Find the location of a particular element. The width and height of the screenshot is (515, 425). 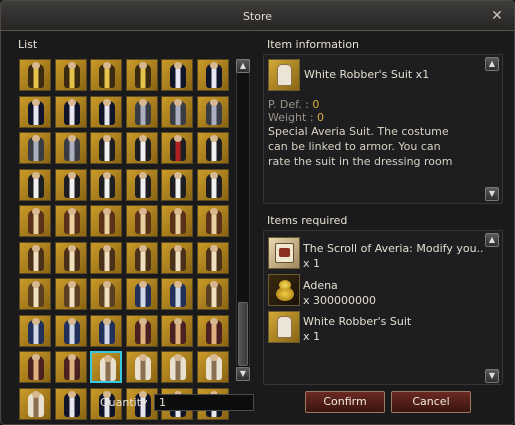

cancel-button: Cancel is located at coordinates (431, 402).